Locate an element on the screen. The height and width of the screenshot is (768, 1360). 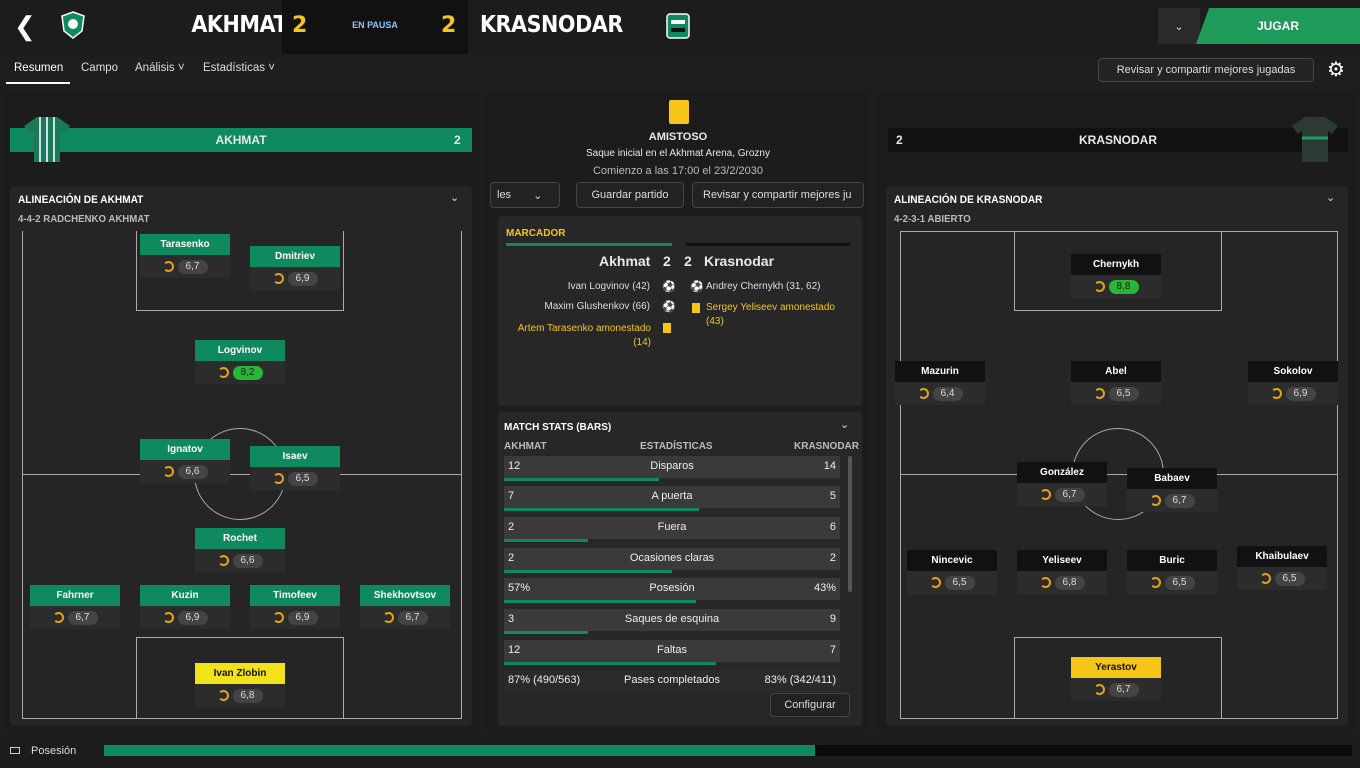
player-card: Timofeev 6,9 is located at coordinates (295, 607).